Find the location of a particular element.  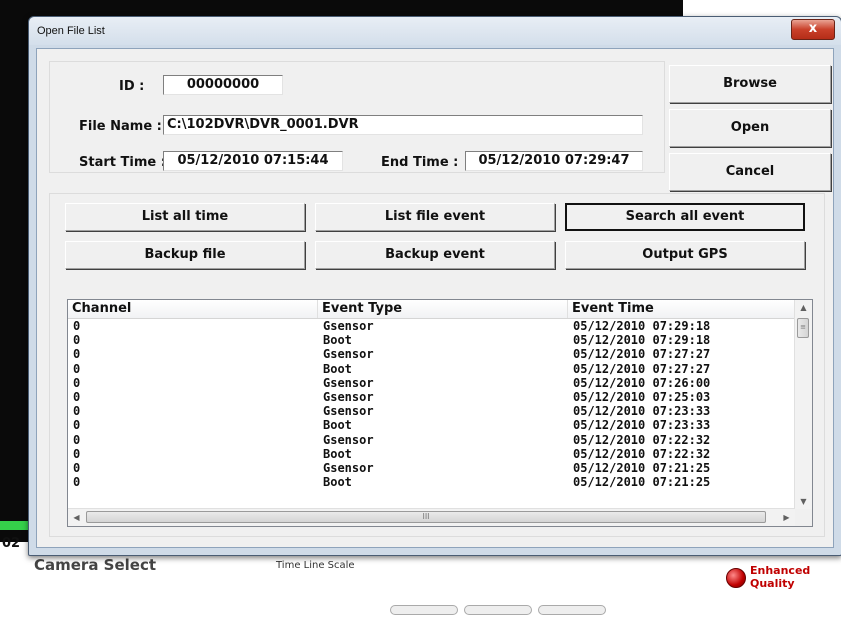

table-row: 0 Gsensor 05/12/2010 07:25:03 is located at coordinates (431, 397).